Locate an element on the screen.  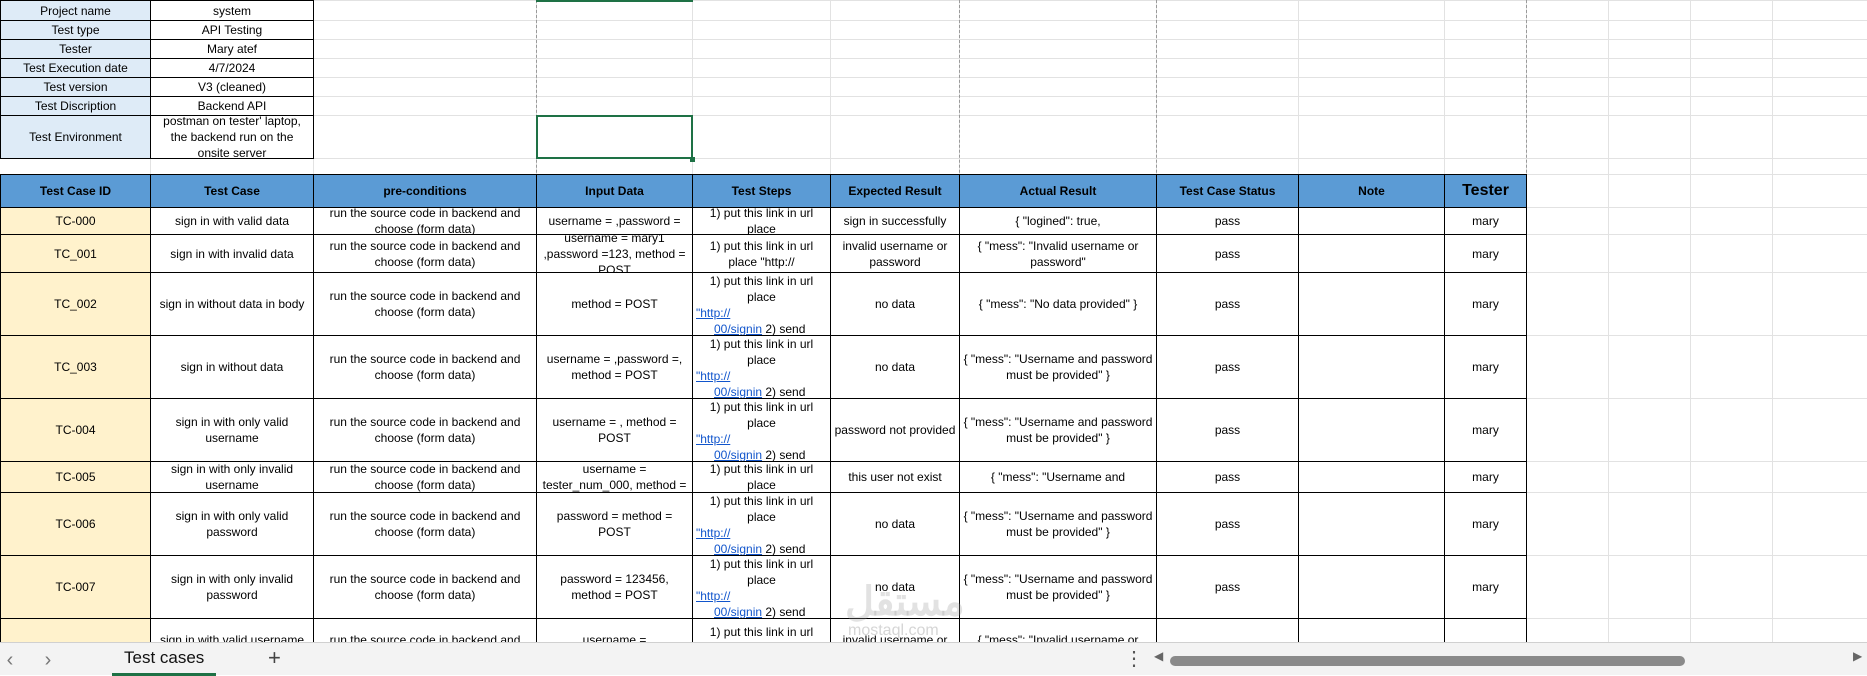
header-test-steps: Test Steps is located at coordinates (761, 191).